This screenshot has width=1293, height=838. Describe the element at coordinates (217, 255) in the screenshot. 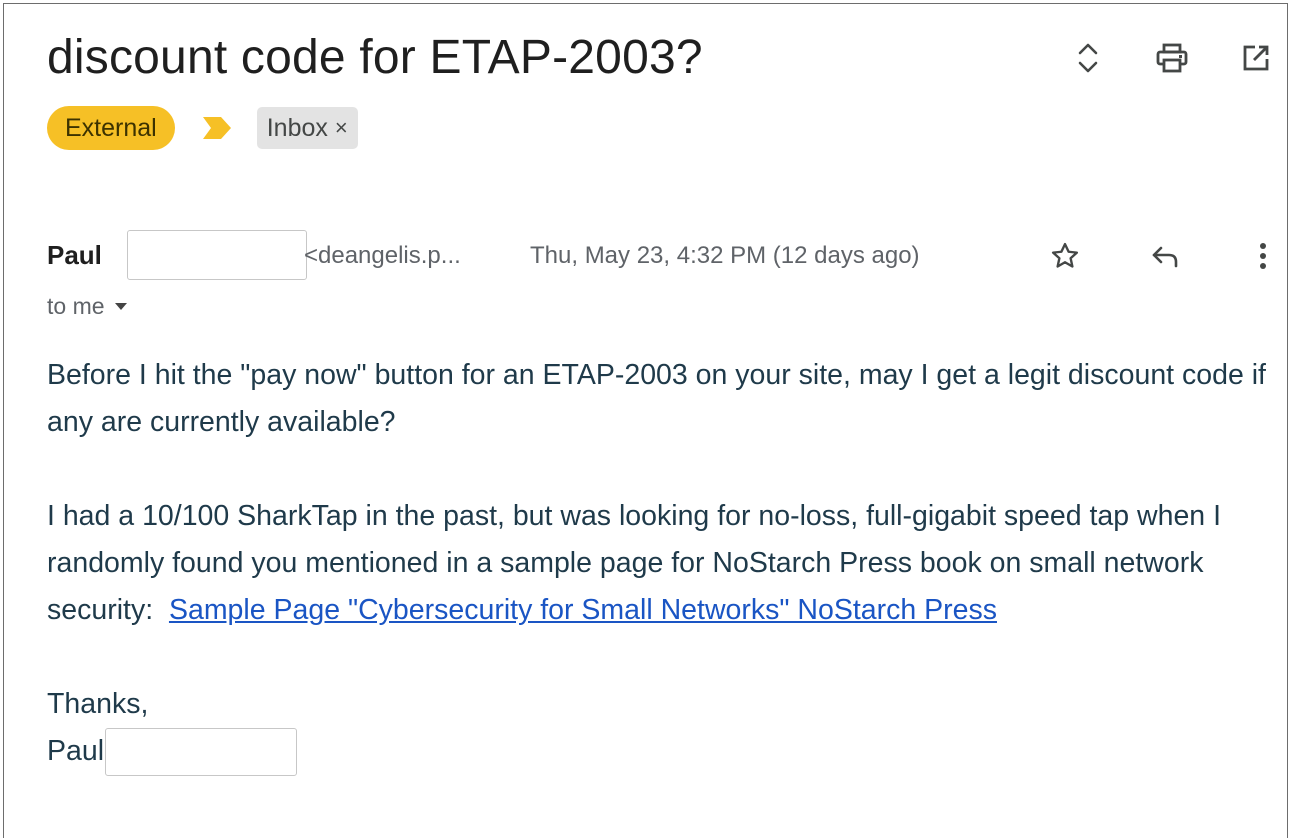

I see `redacted-surname` at that location.